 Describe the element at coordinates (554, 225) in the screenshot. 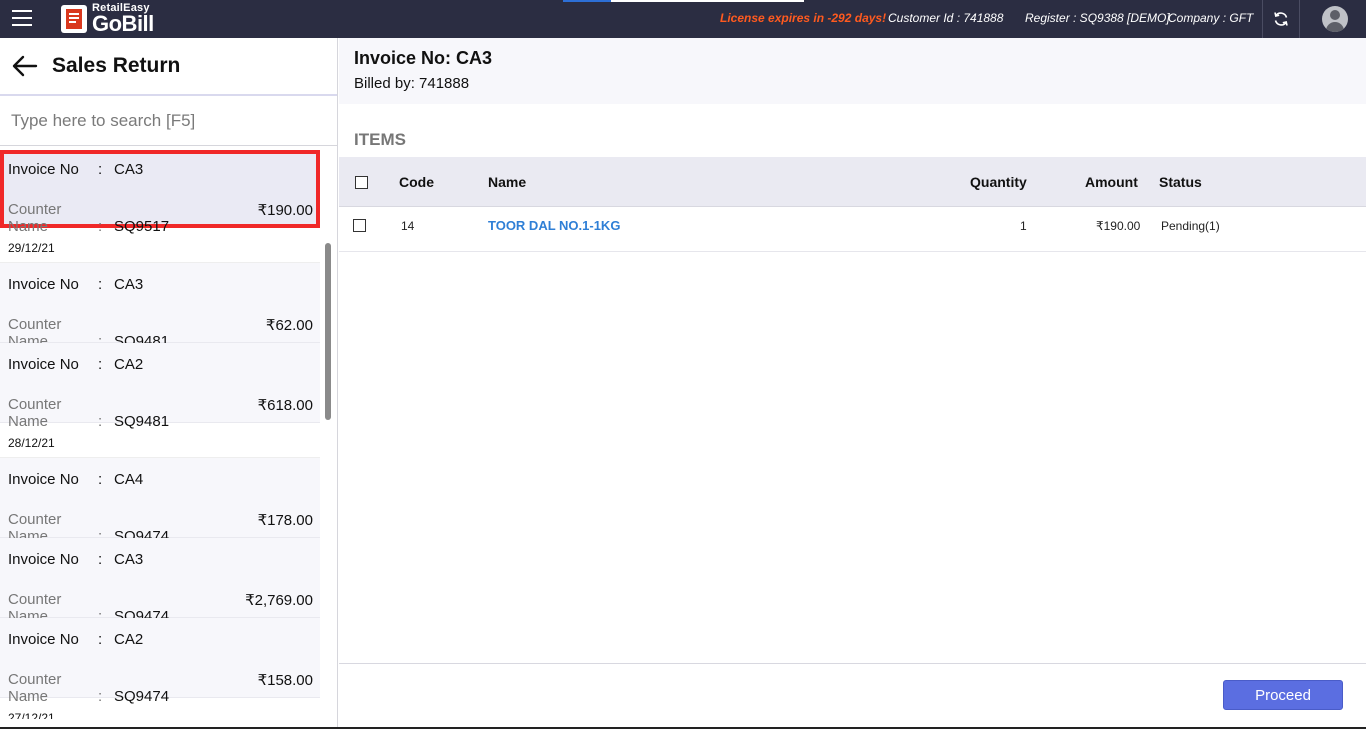

I see `item-name-link: TOOR DAL NO.1-1KG` at that location.